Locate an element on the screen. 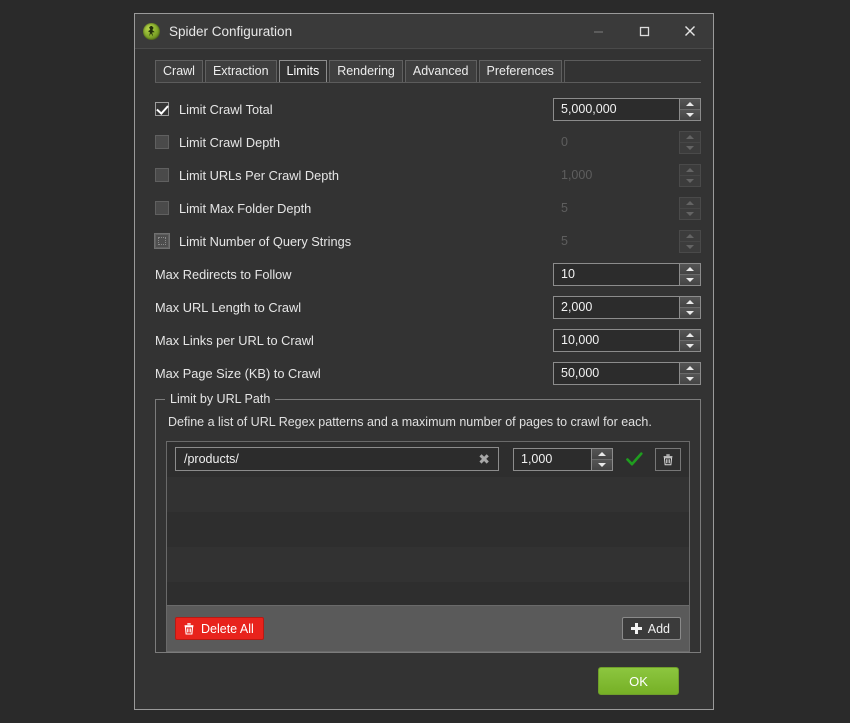 The width and height of the screenshot is (850, 723). spinner-max-links-per-url-to-crawl-stepper is located at coordinates (690, 340).